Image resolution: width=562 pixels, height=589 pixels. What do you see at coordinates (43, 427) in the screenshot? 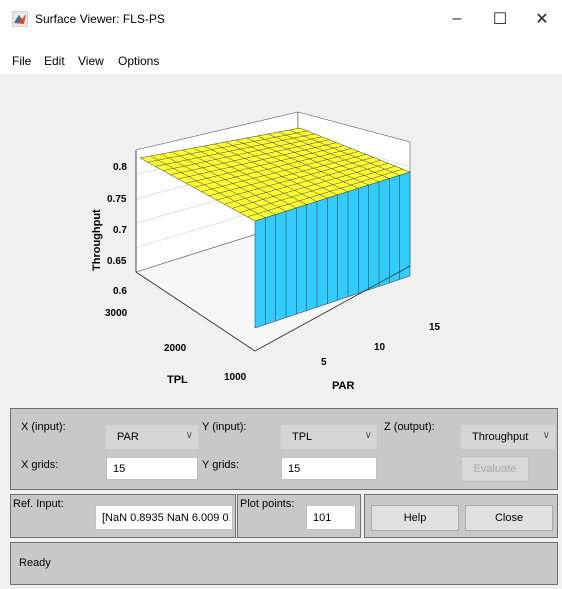
I see `x-input-label: X (input):` at bounding box center [43, 427].